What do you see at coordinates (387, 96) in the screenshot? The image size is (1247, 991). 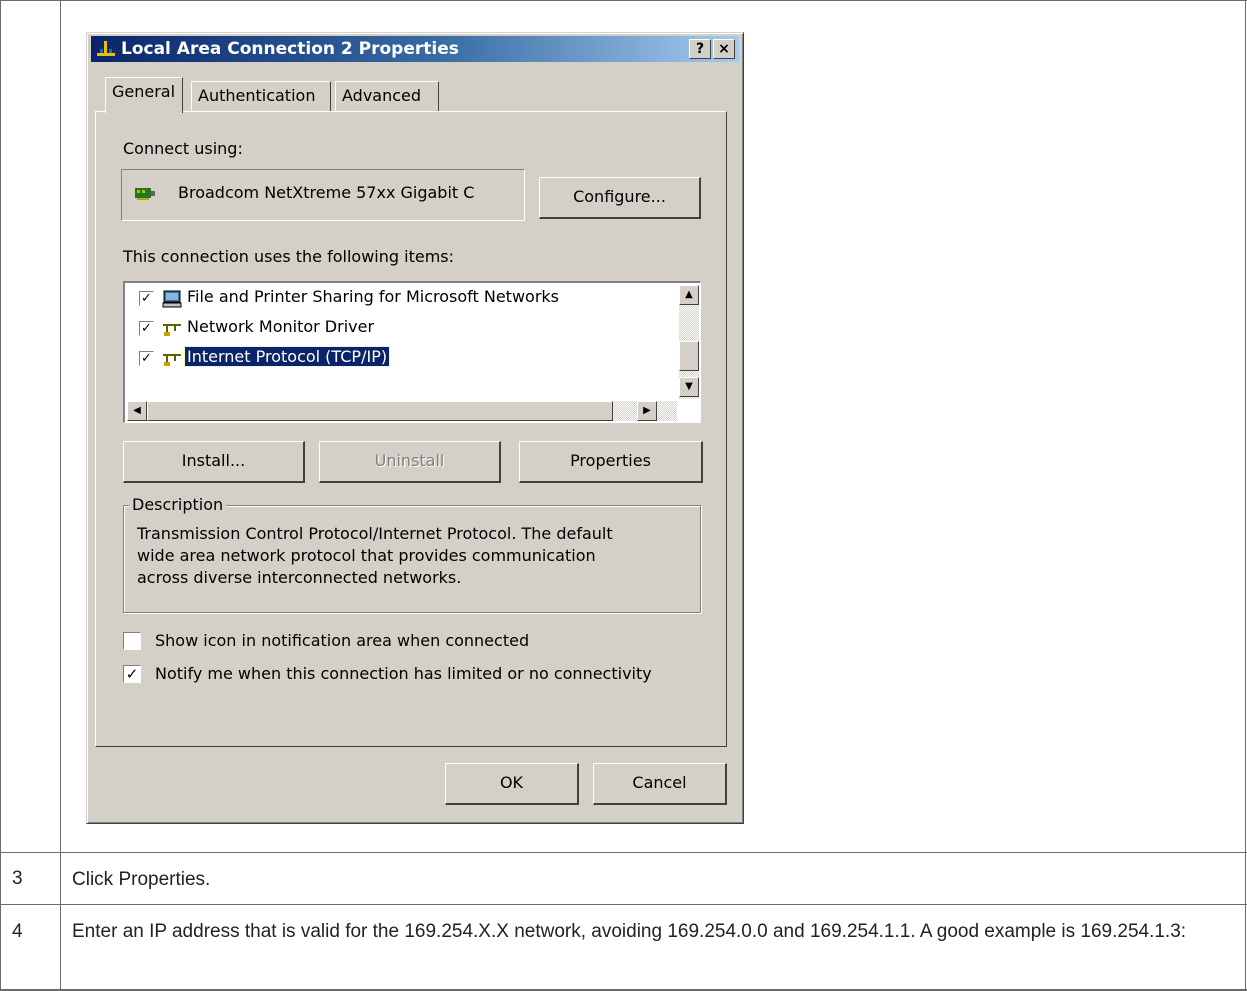 I see `tab-advanced: Advanced` at bounding box center [387, 96].